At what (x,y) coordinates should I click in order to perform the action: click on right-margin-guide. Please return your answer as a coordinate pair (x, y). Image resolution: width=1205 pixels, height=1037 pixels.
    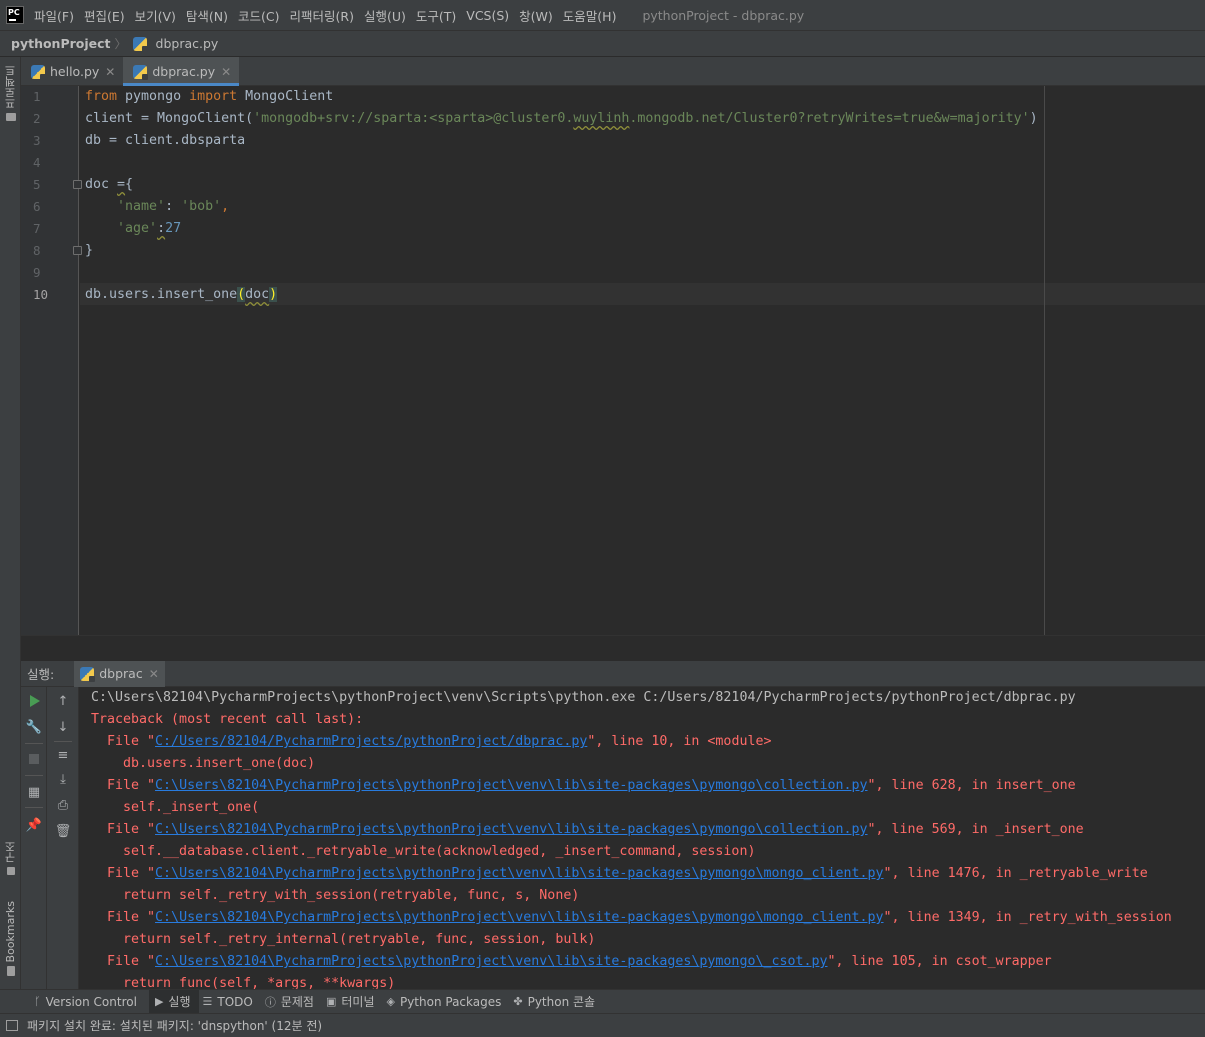
    Looking at the image, I should click on (1044, 360).